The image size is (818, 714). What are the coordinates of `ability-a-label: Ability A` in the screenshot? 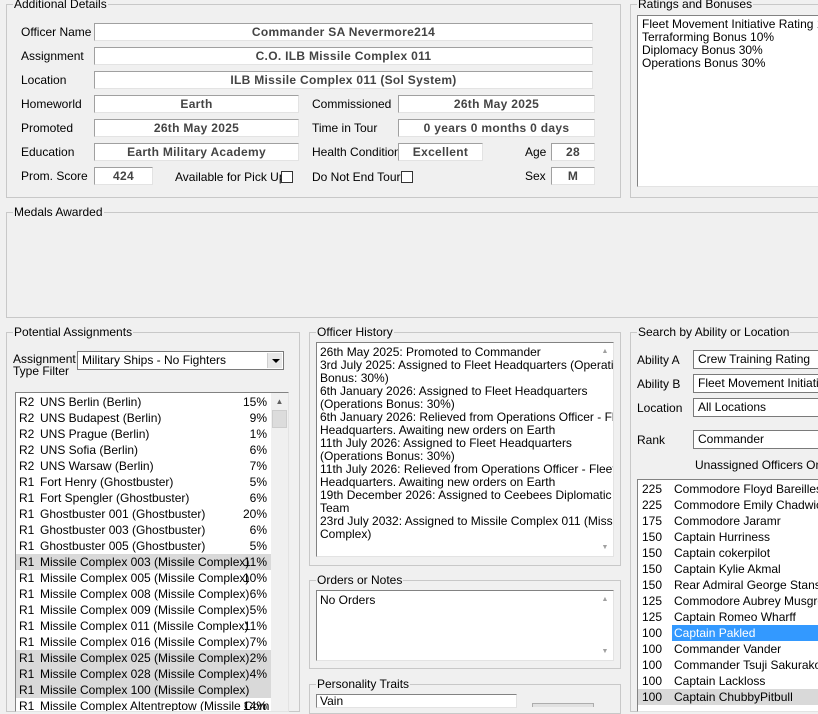 It's located at (658, 360).